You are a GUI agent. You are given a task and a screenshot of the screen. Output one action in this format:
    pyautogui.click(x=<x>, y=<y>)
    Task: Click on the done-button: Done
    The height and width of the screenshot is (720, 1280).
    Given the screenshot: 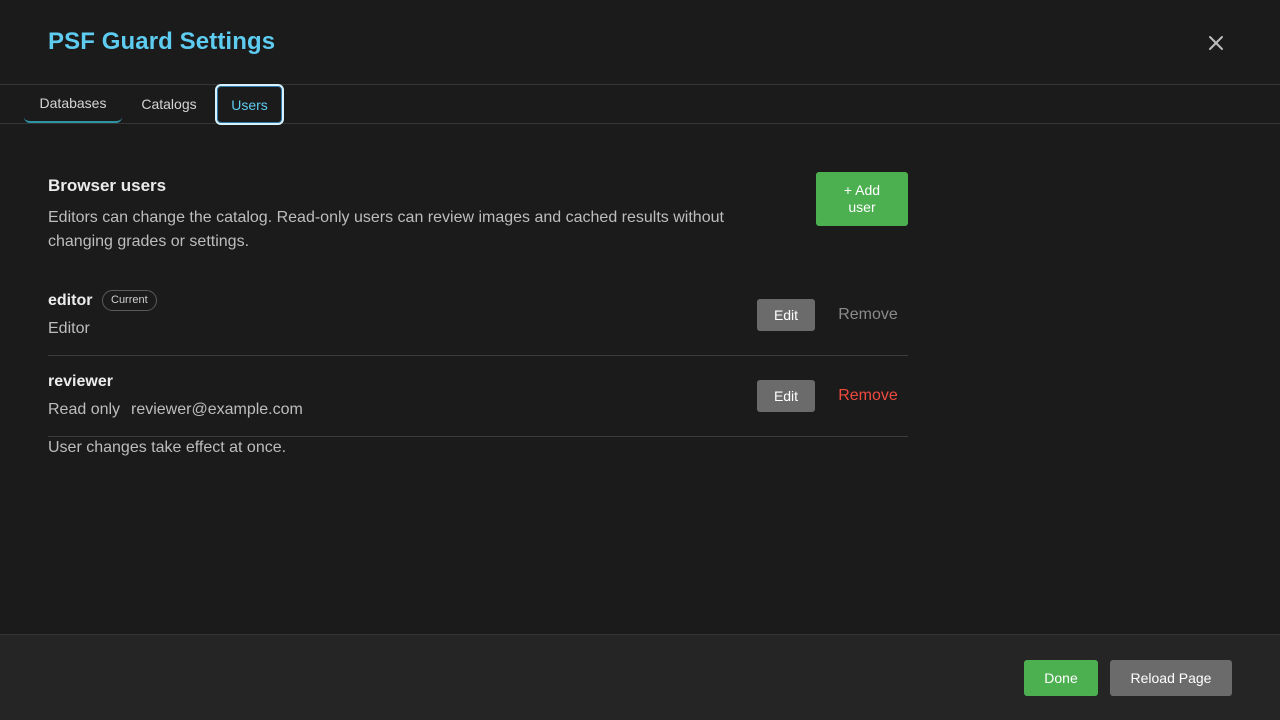 What is the action you would take?
    pyautogui.click(x=1061, y=678)
    